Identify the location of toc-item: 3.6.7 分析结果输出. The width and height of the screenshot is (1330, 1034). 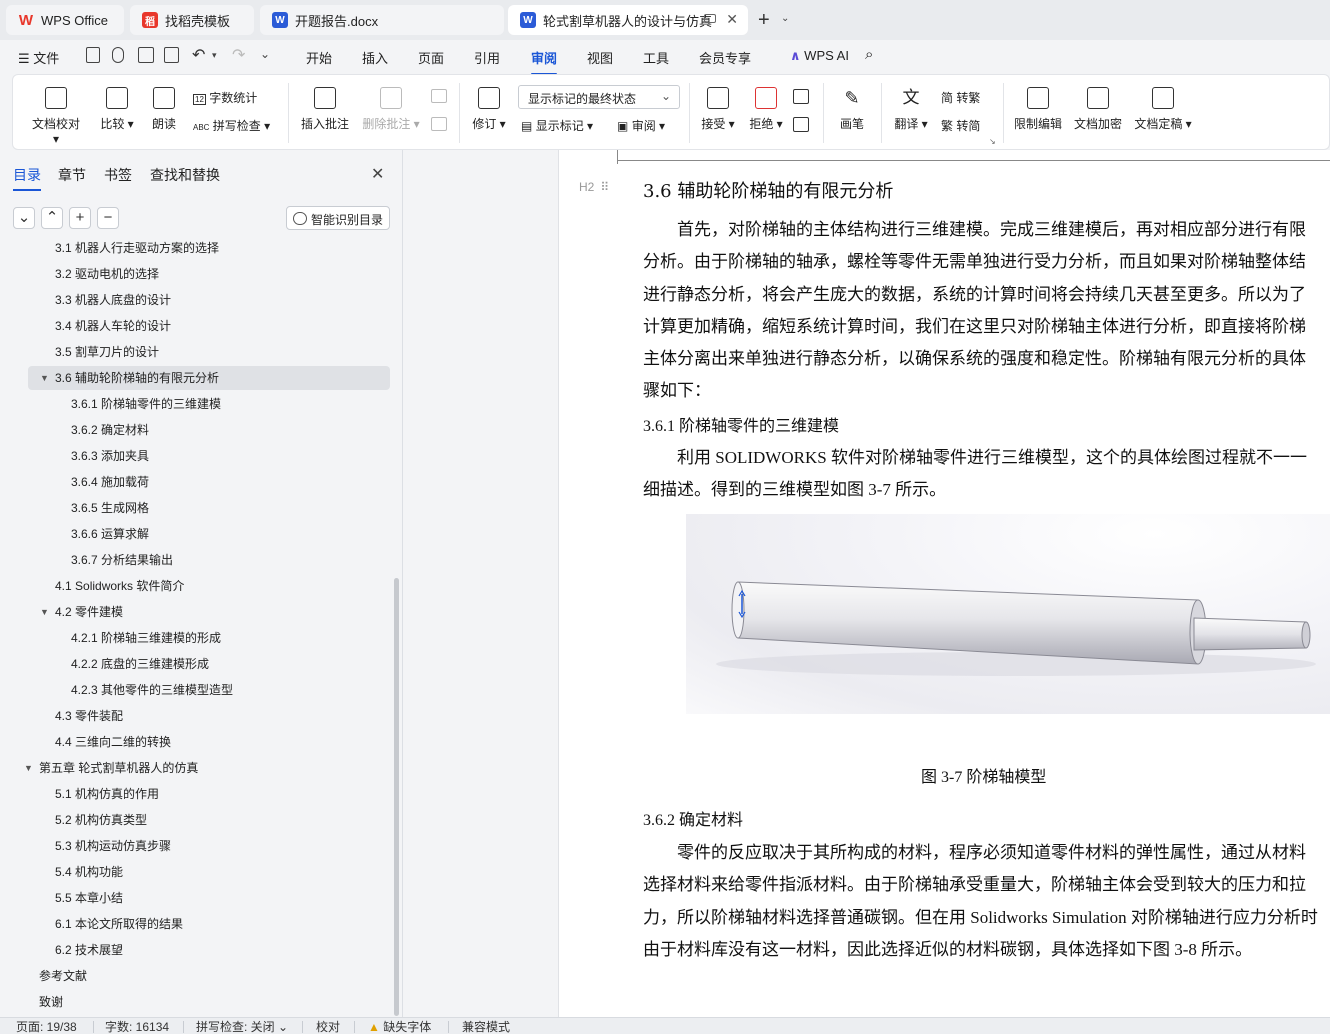
(195, 560).